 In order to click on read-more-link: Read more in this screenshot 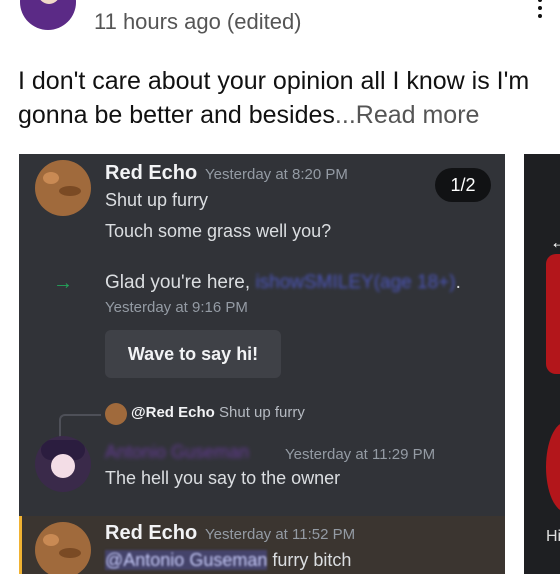, I will do `click(418, 115)`.